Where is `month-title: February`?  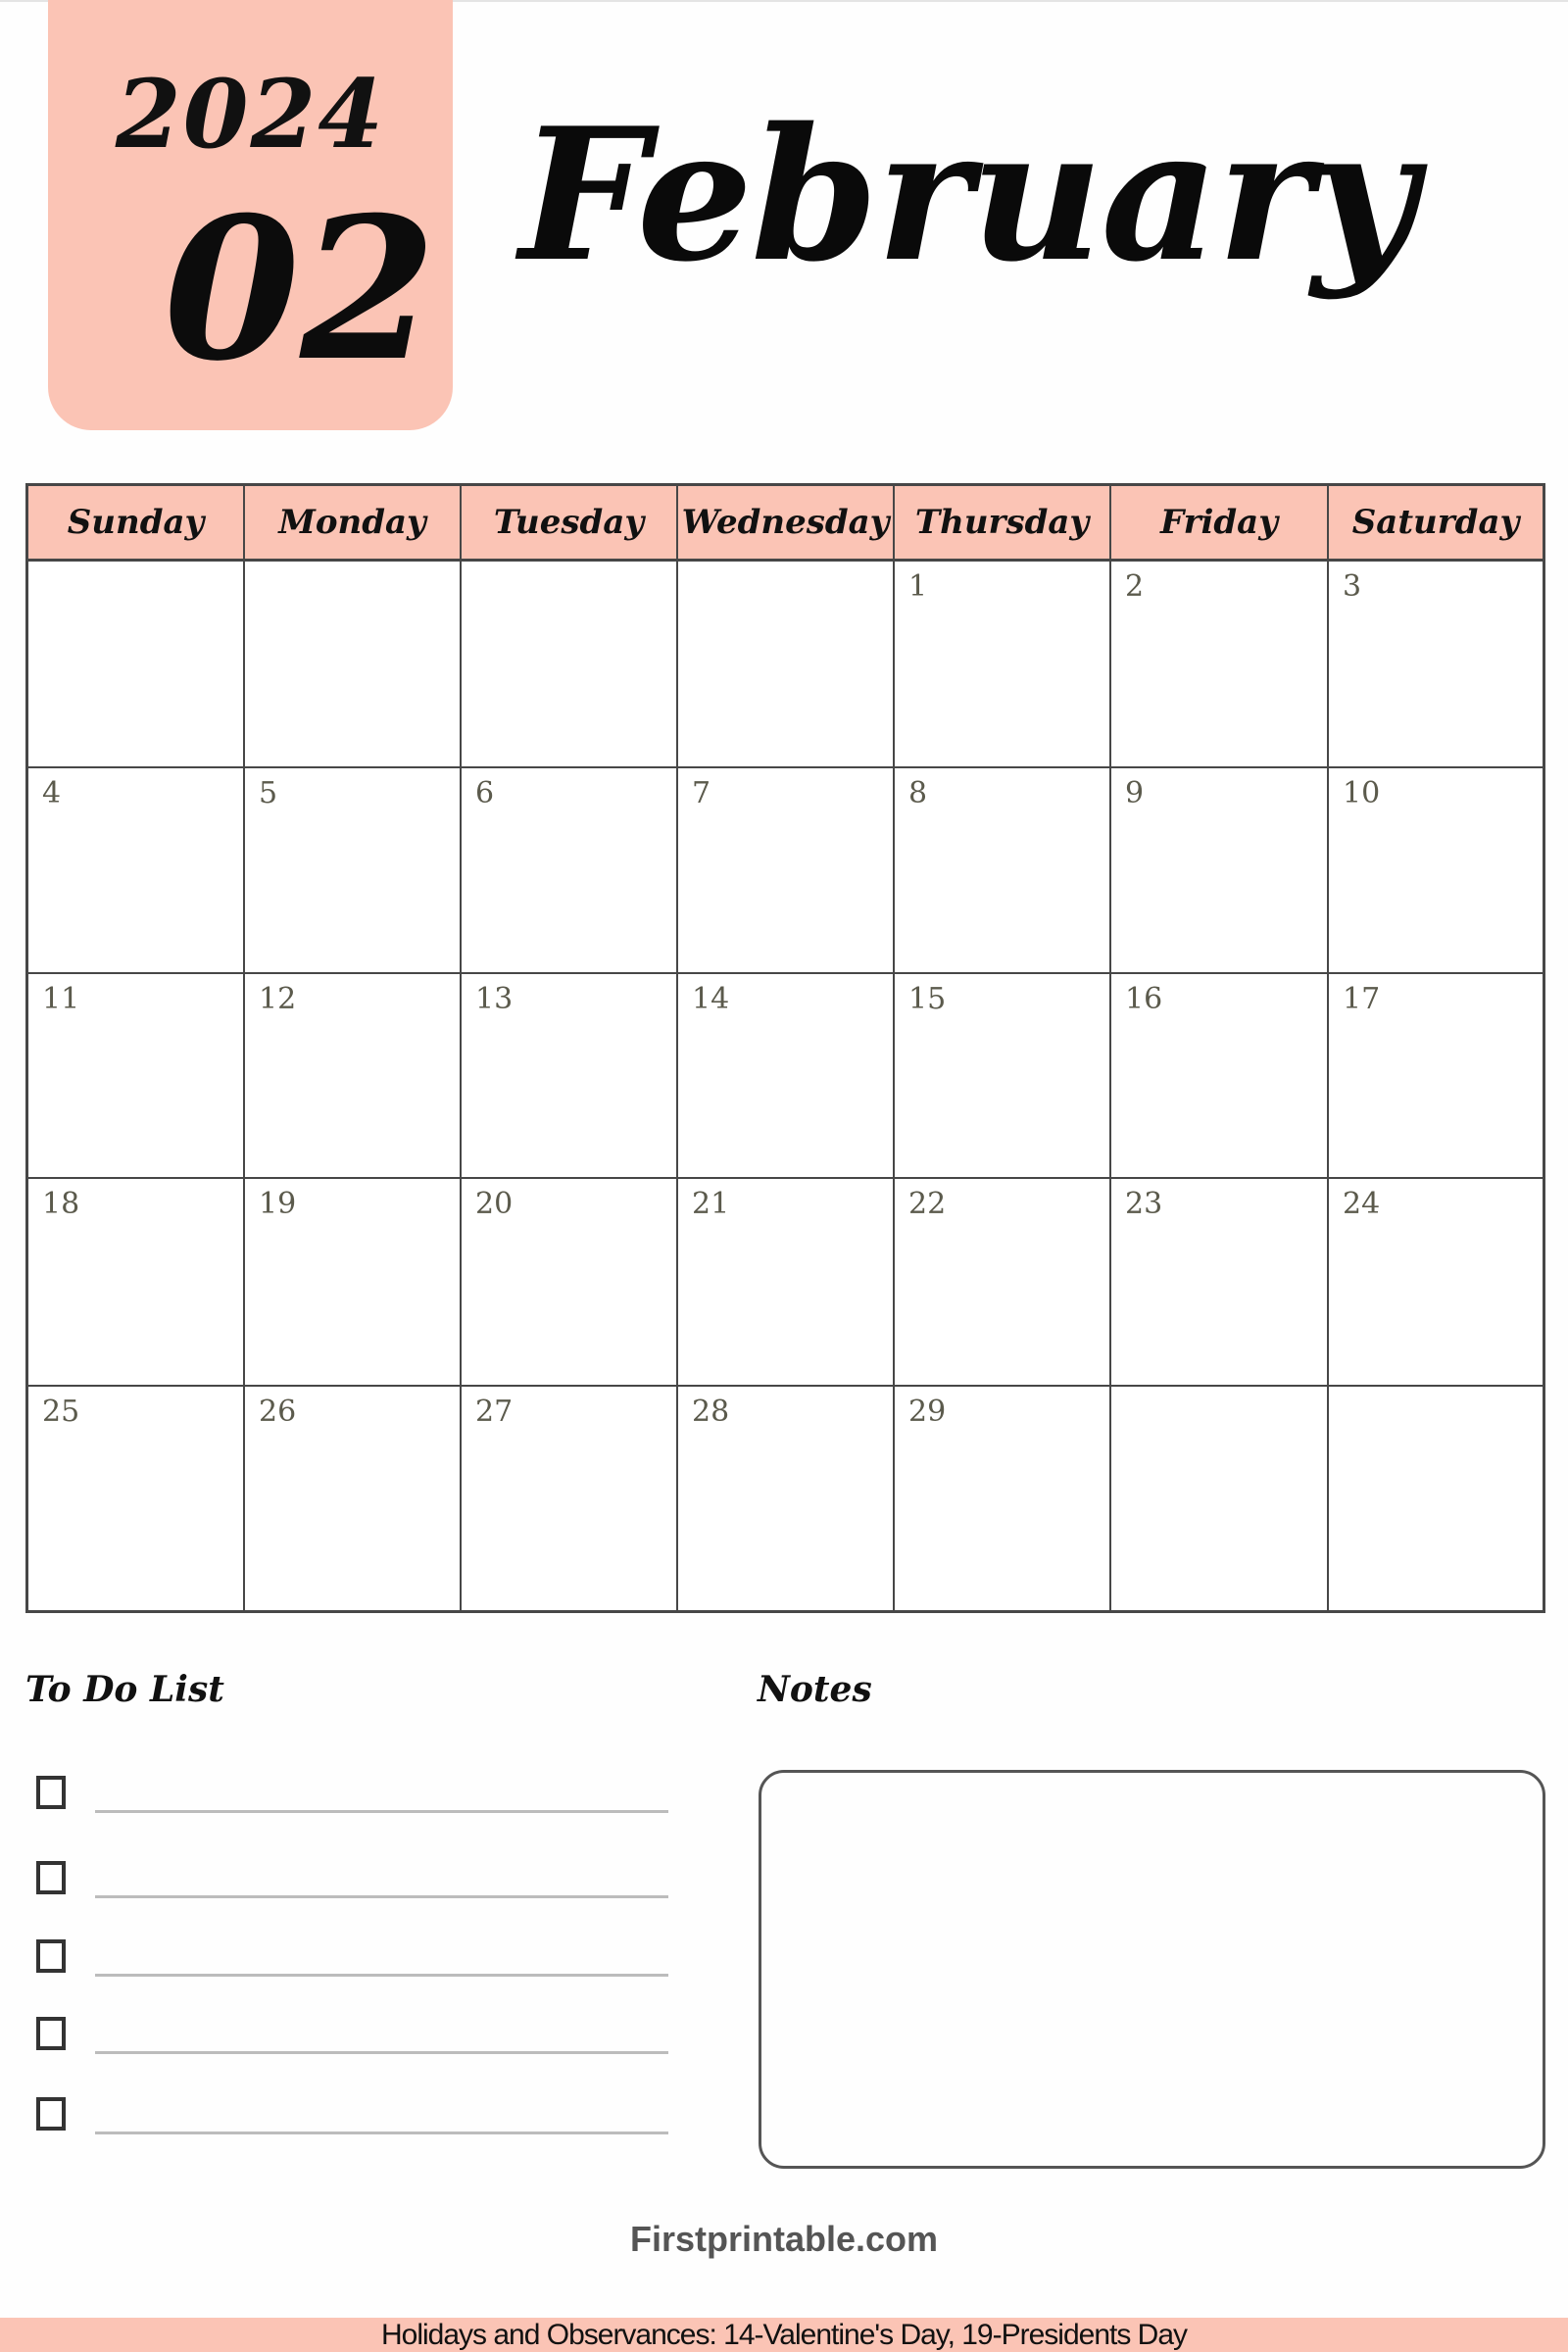 month-title: February is located at coordinates (968, 194).